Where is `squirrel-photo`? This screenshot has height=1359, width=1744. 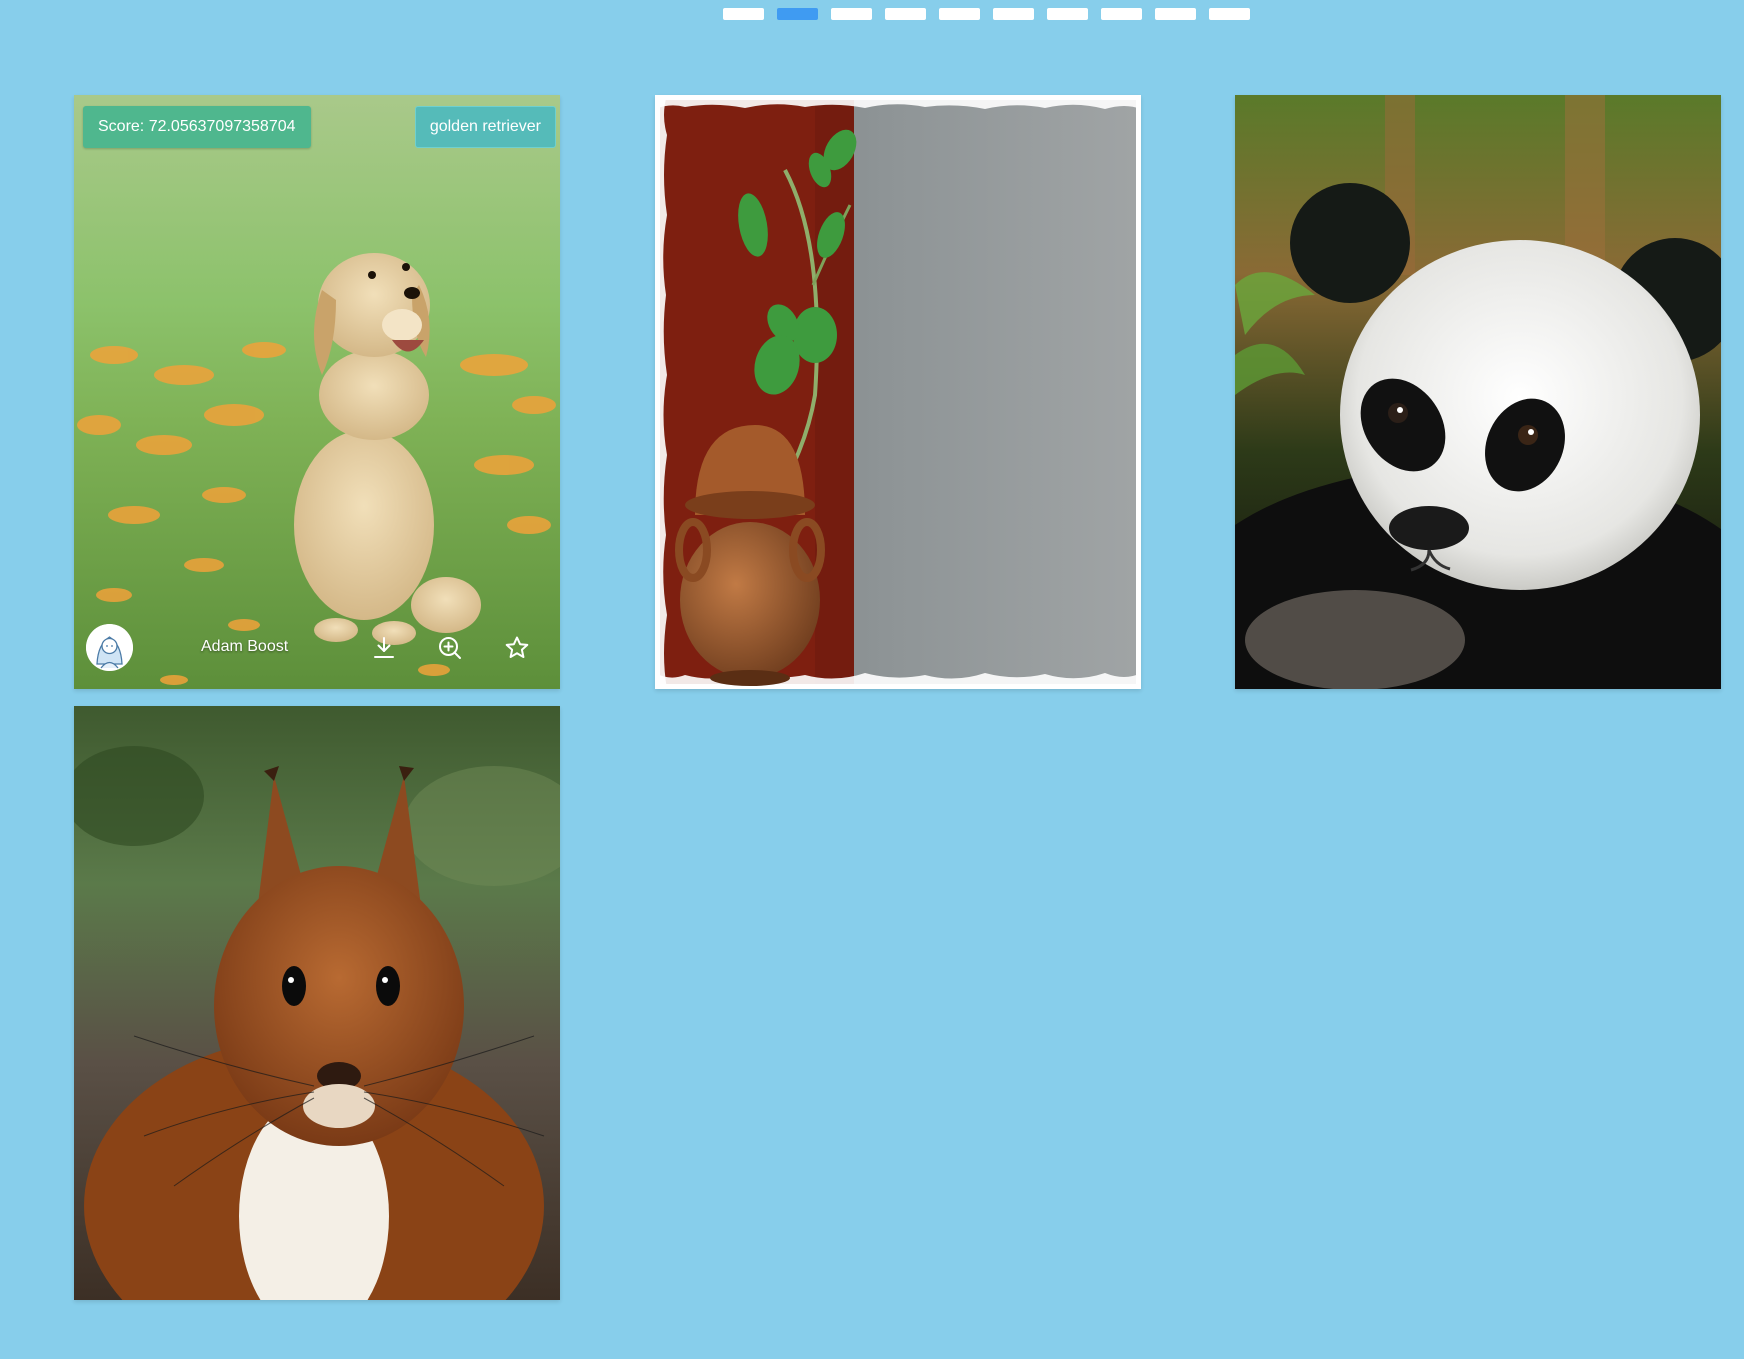 squirrel-photo is located at coordinates (317, 1003).